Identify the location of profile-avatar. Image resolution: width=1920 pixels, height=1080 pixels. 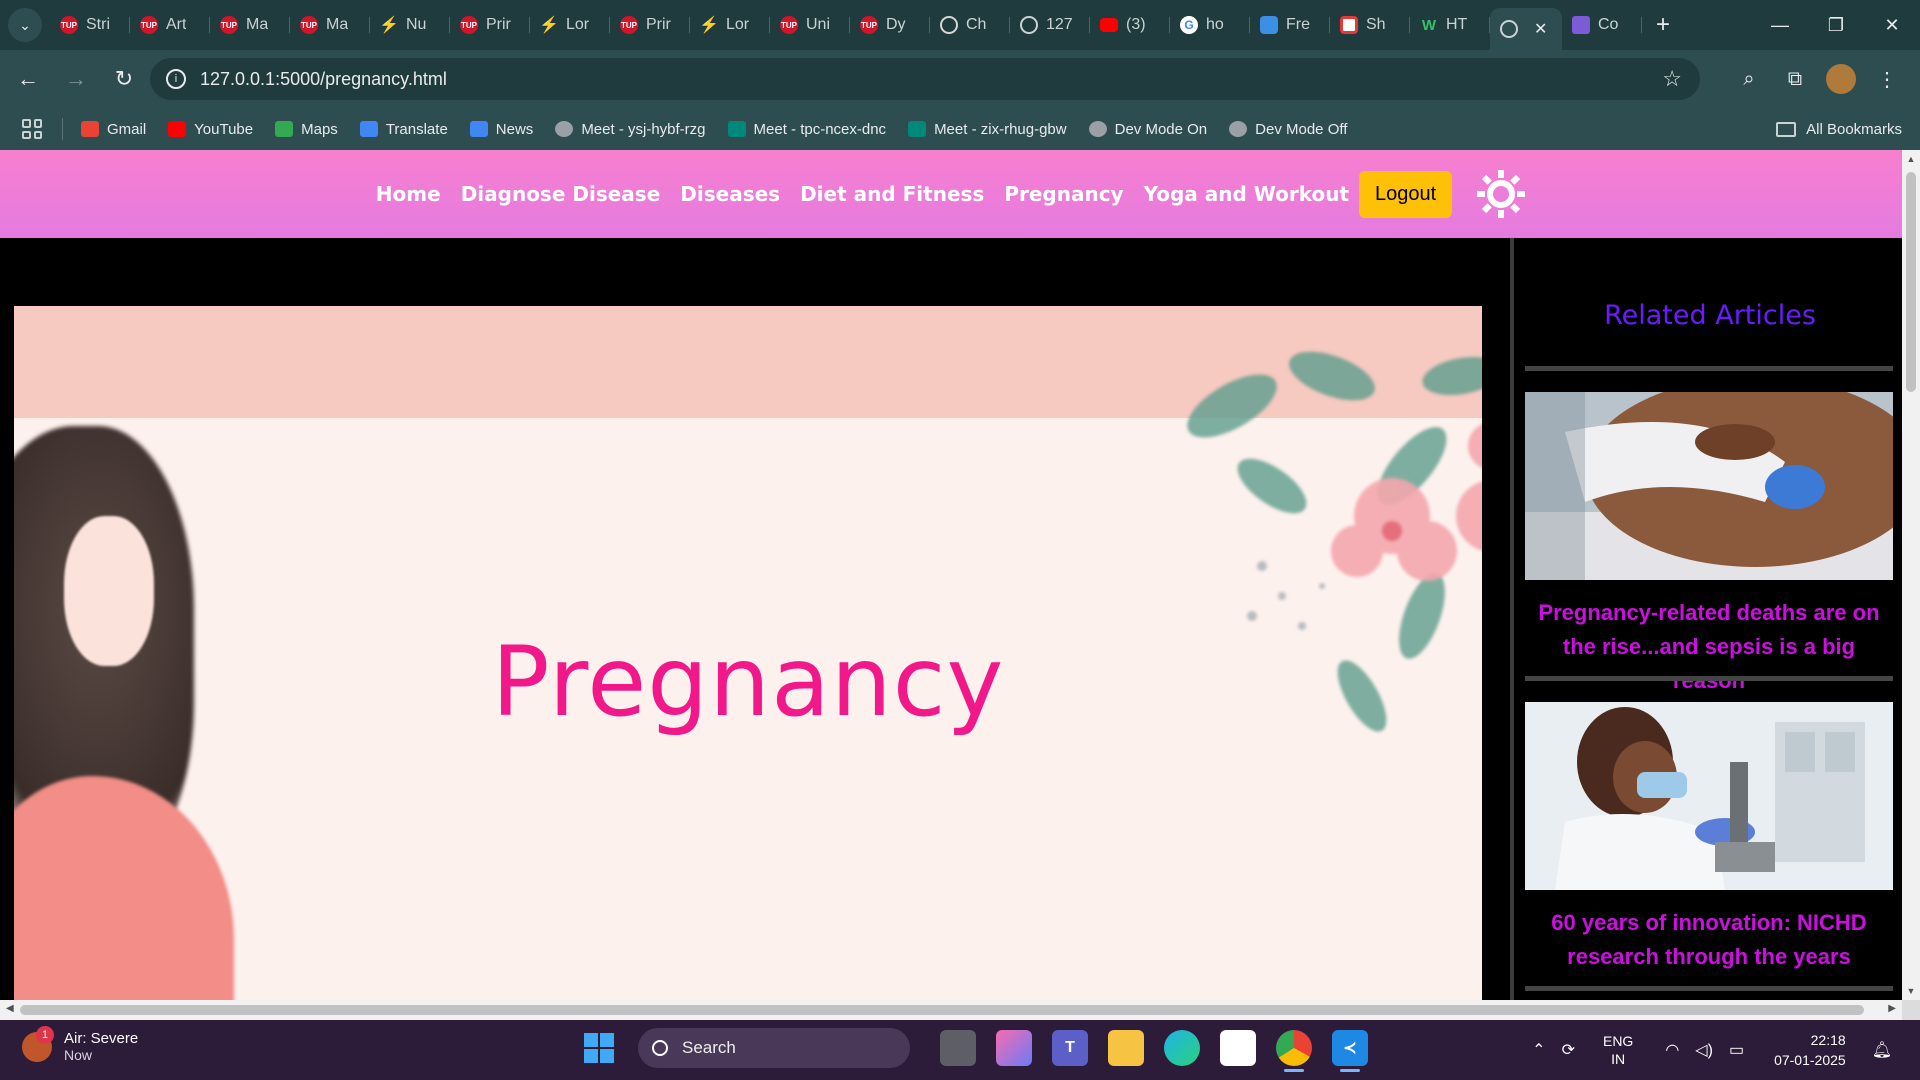
(1841, 79).